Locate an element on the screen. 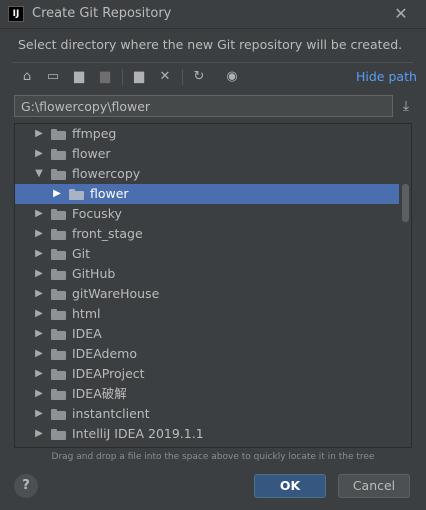 Image resolution: width=426 pixels, height=510 pixels. window-title: Create Git Repository is located at coordinates (102, 13).